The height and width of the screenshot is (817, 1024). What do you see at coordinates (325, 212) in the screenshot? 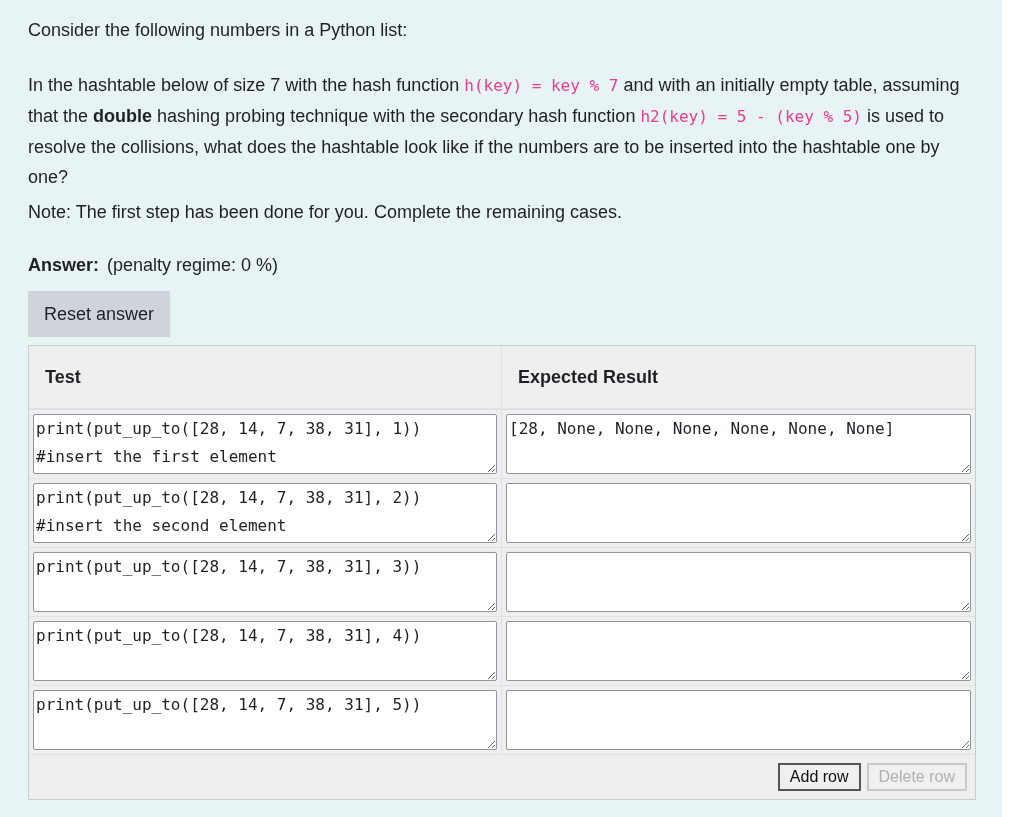
I see `note-text: Note: The first step has been done for you. Complete the remaining cases.` at bounding box center [325, 212].